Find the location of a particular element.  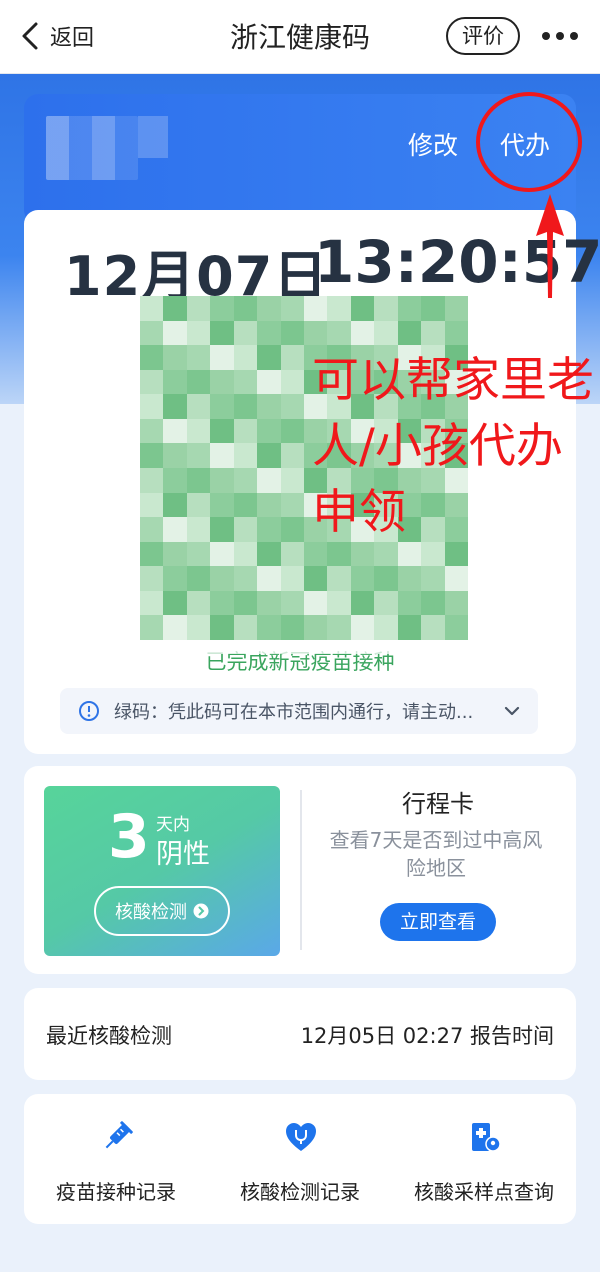

nucleic-test-tile: 3 天内 阴性 核酸检测 is located at coordinates (162, 871).